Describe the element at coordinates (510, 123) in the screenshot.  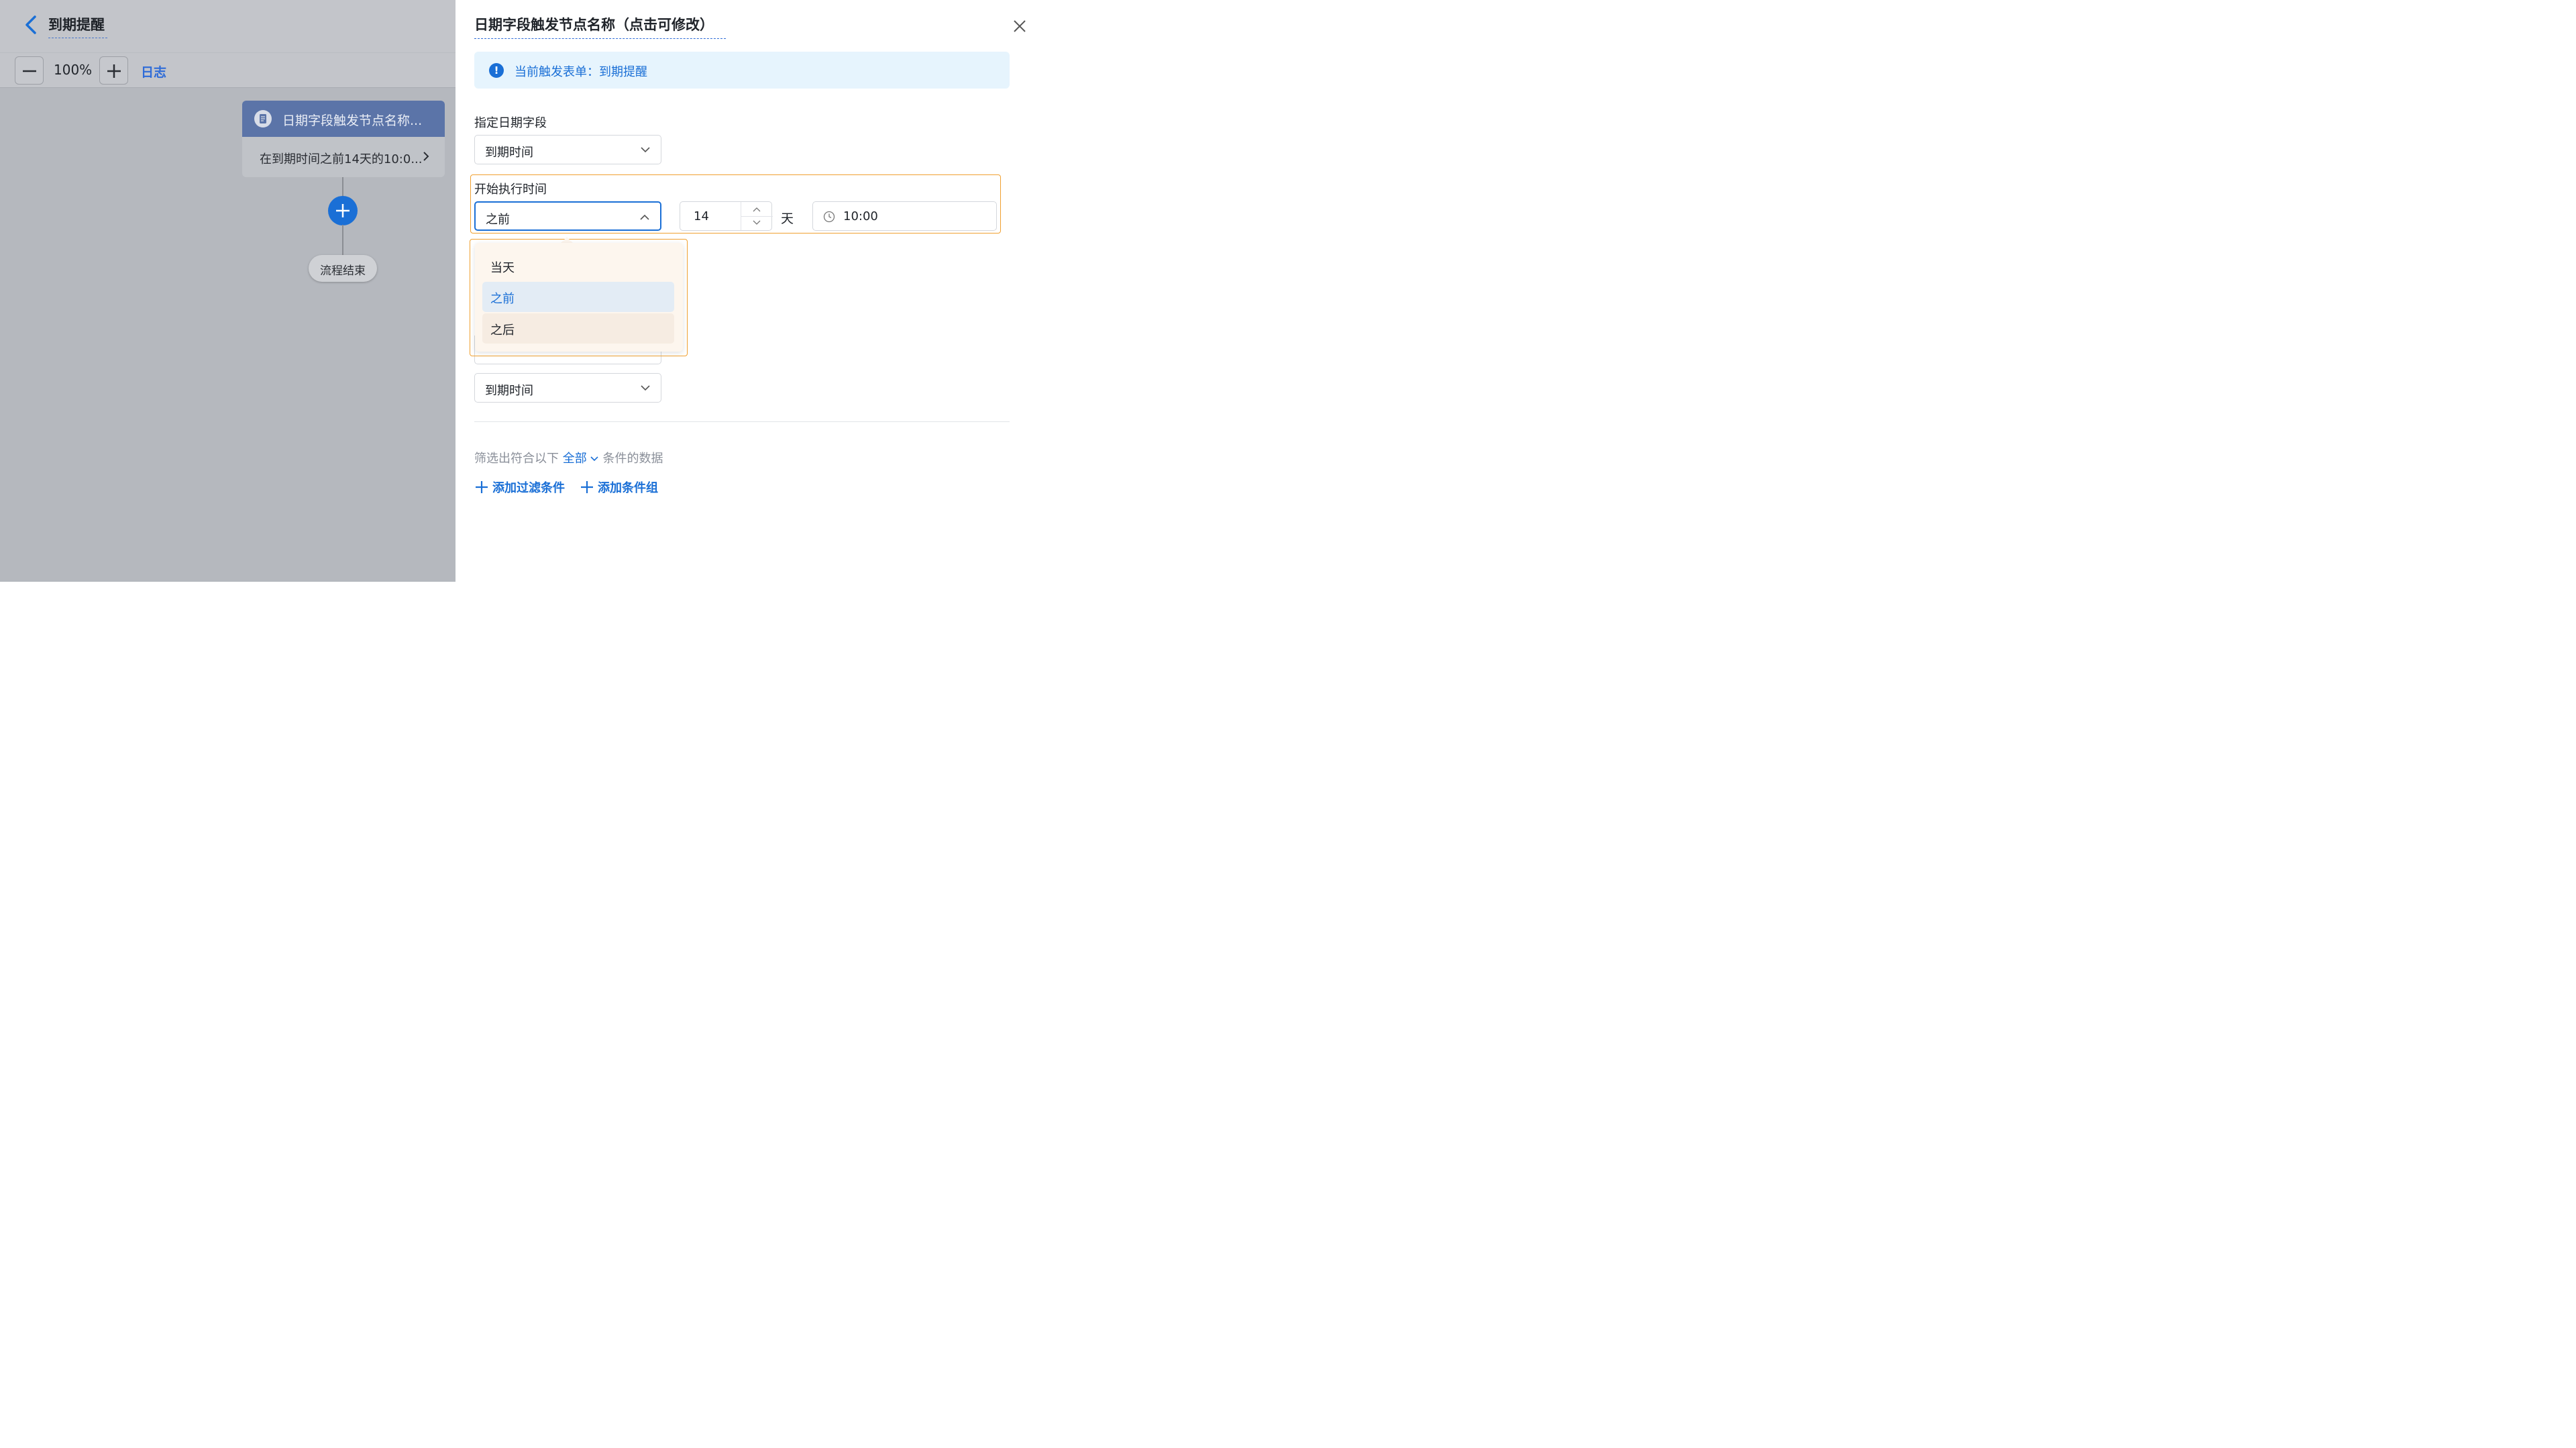
I see `date-field-label: 指定日期字段` at that location.